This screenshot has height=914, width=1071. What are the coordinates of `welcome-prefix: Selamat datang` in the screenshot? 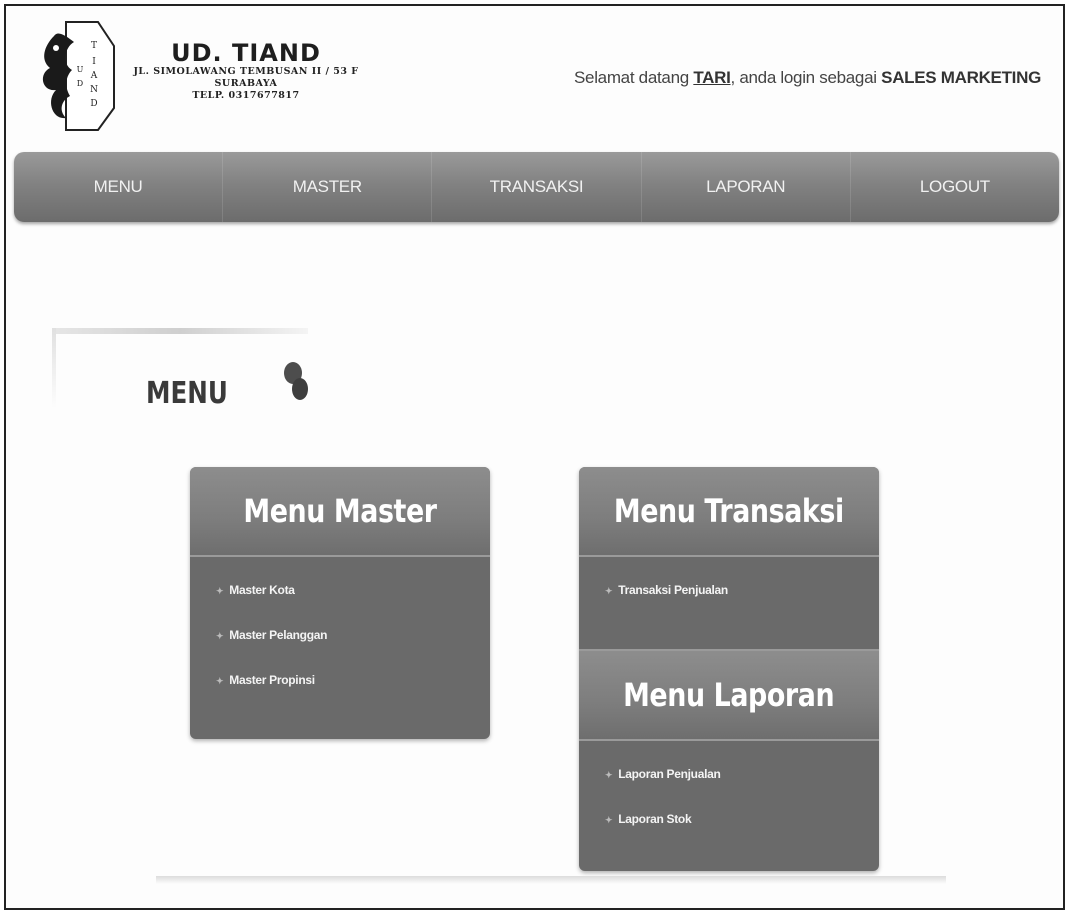 It's located at (631, 77).